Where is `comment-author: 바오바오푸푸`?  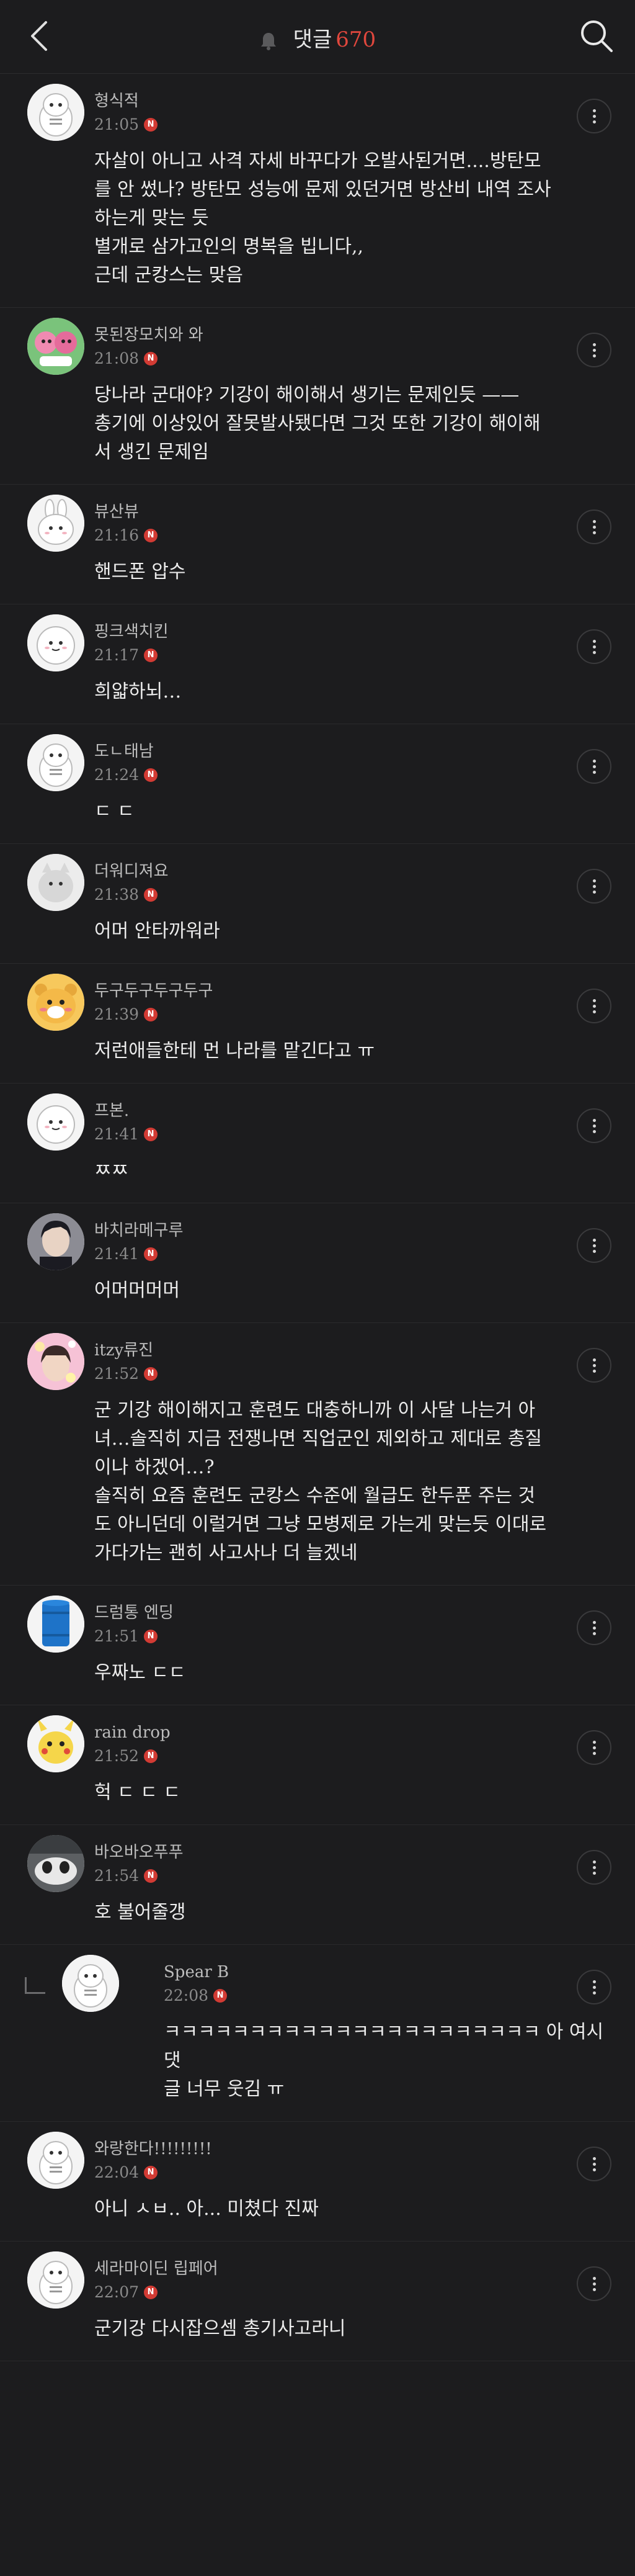 comment-author: 바오바오푸푸 is located at coordinates (352, 1853).